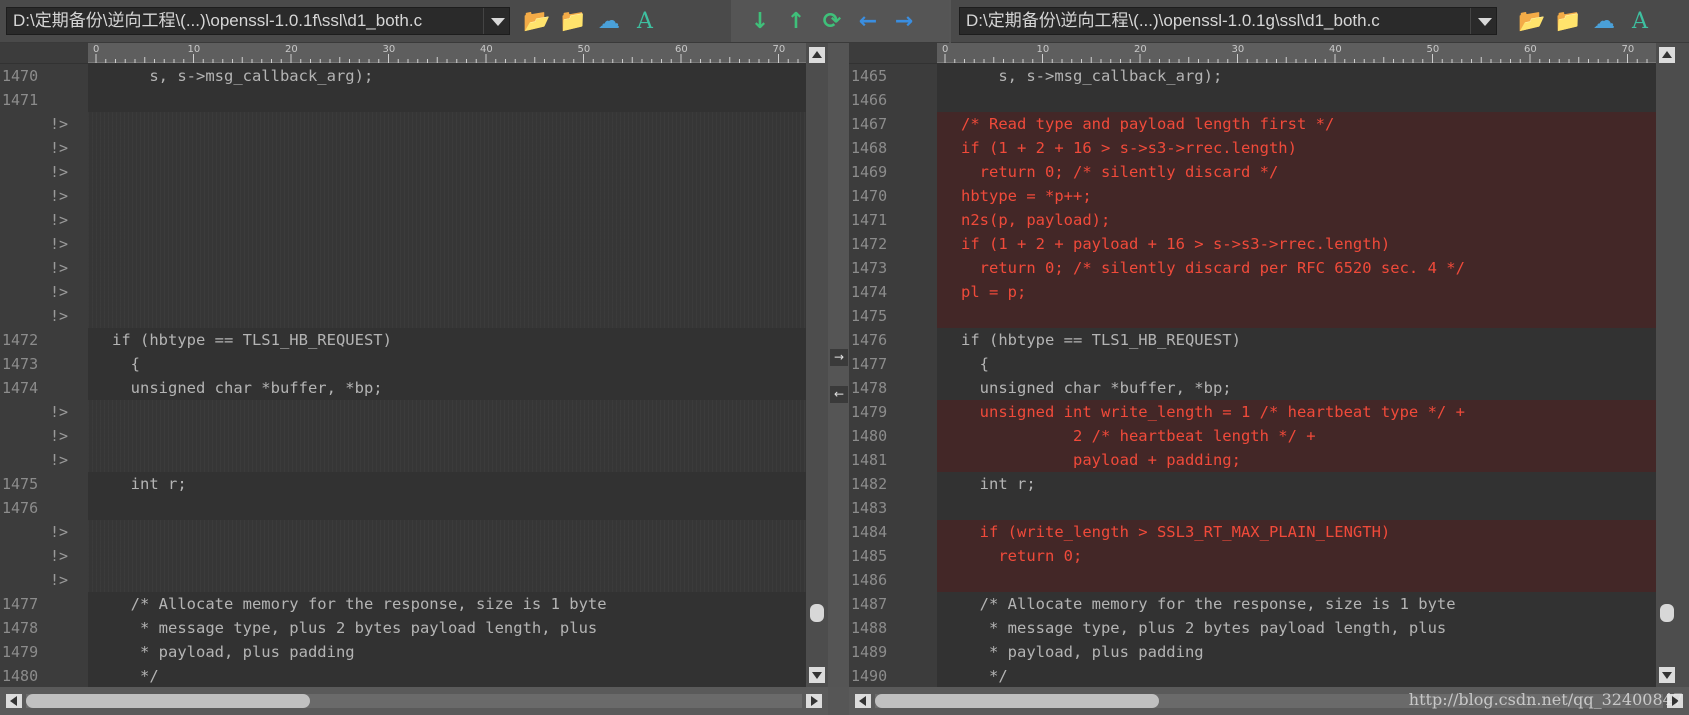  What do you see at coordinates (1252, 76) in the screenshot?
I see `code-line: 1465 s, s->msg_callback_arg);` at bounding box center [1252, 76].